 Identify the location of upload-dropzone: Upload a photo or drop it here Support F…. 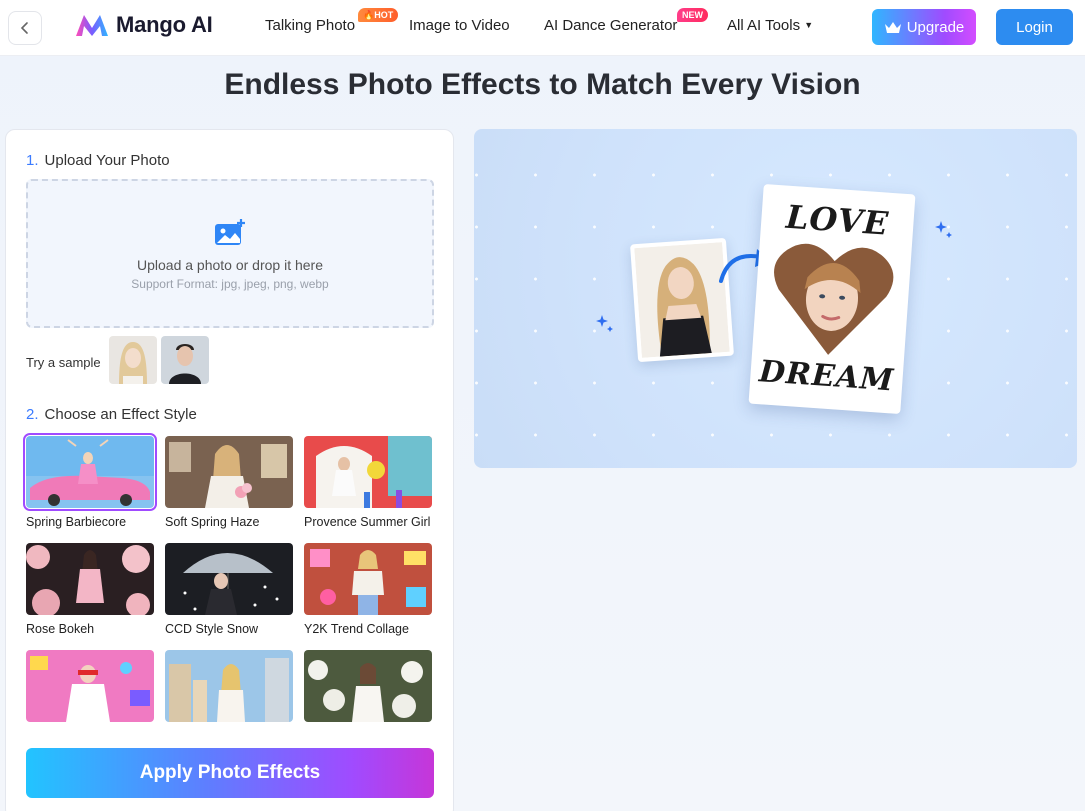
(230, 253).